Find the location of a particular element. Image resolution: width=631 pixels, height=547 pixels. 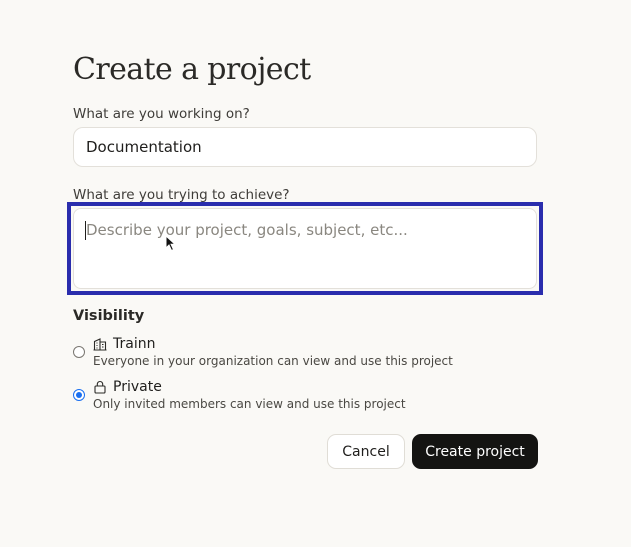

cancel-button: Cancel is located at coordinates (366, 451).